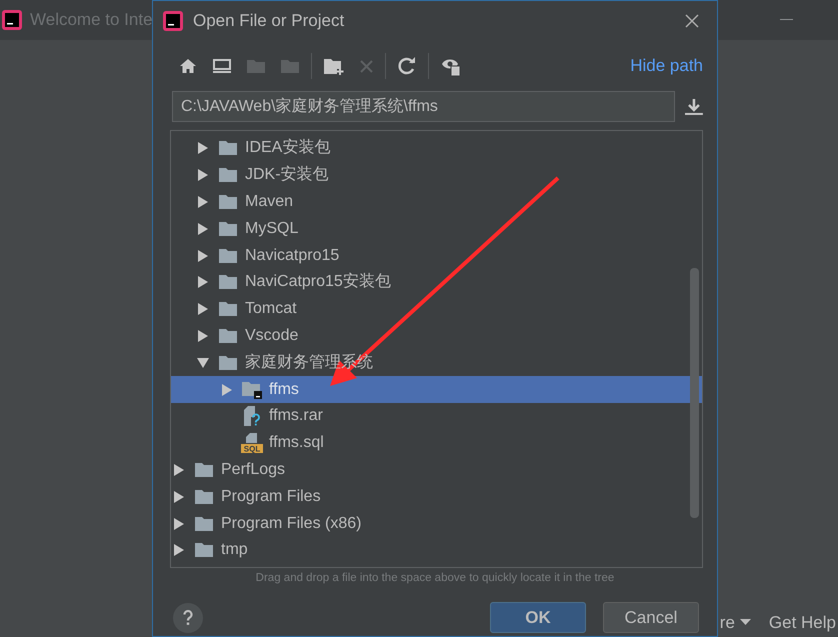 This screenshot has height=637, width=838. Describe the element at coordinates (694, 106) in the screenshot. I see `download-icon` at that location.